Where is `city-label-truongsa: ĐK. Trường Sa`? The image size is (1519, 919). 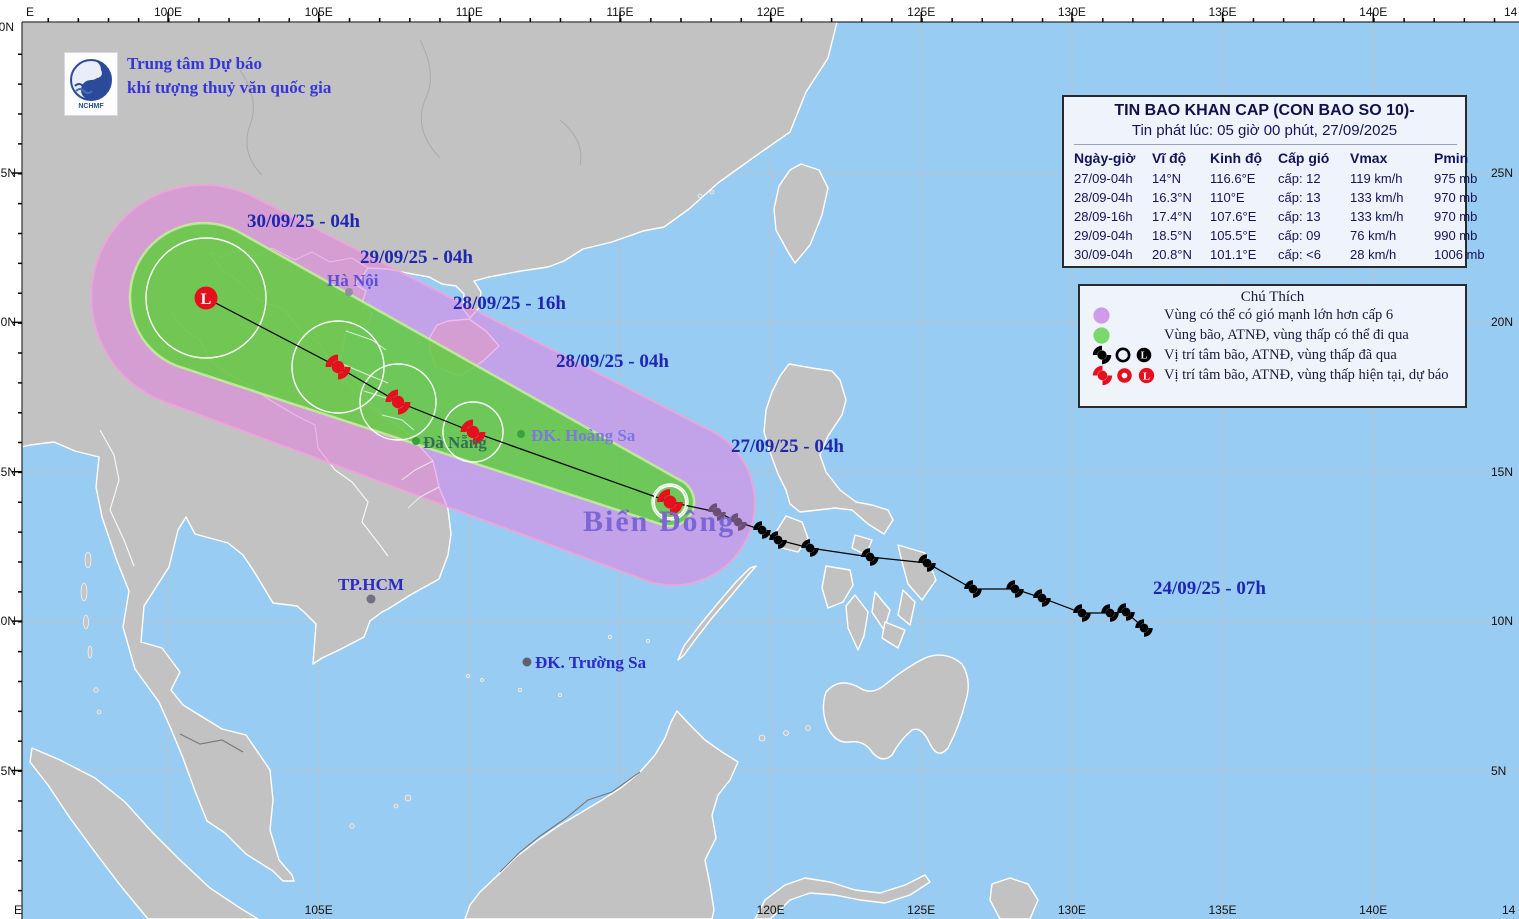
city-label-truongsa: ĐK. Trường Sa is located at coordinates (591, 662).